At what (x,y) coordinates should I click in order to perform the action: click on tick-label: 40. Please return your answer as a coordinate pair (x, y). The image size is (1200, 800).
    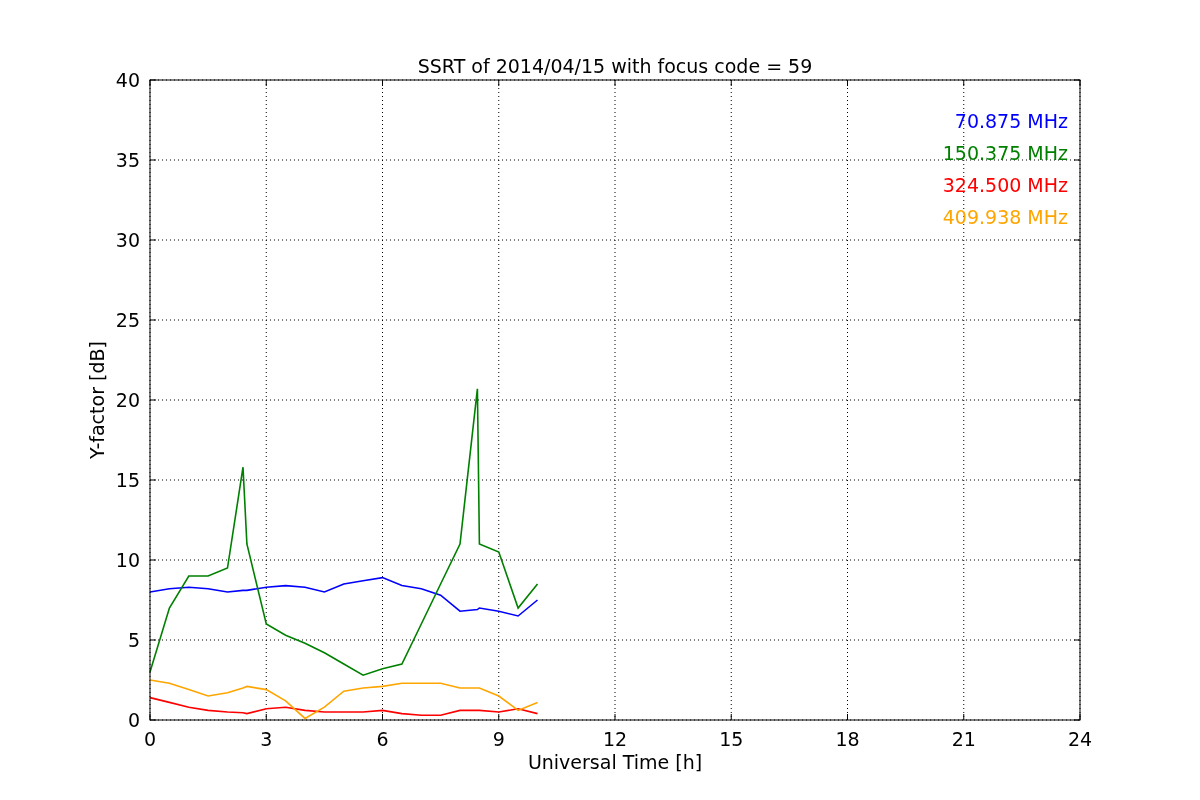
    Looking at the image, I should click on (127, 80).